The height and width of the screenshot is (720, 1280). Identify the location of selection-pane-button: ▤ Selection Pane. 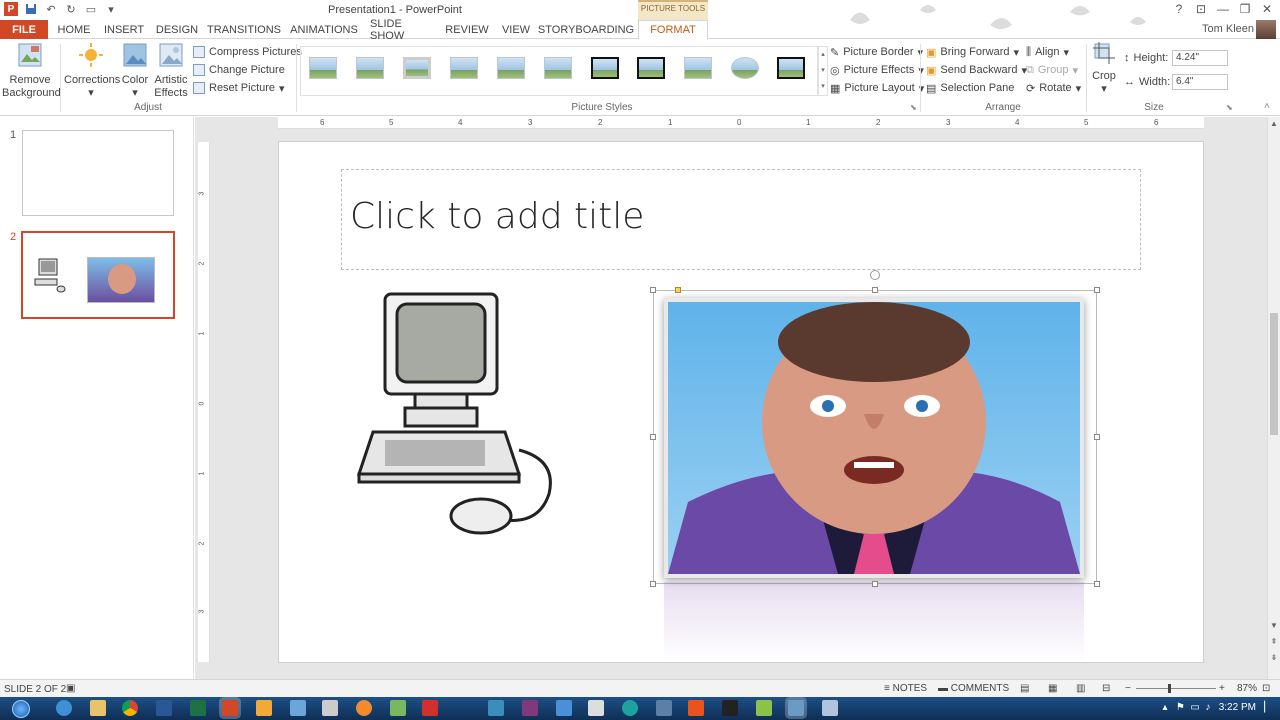
(970, 88).